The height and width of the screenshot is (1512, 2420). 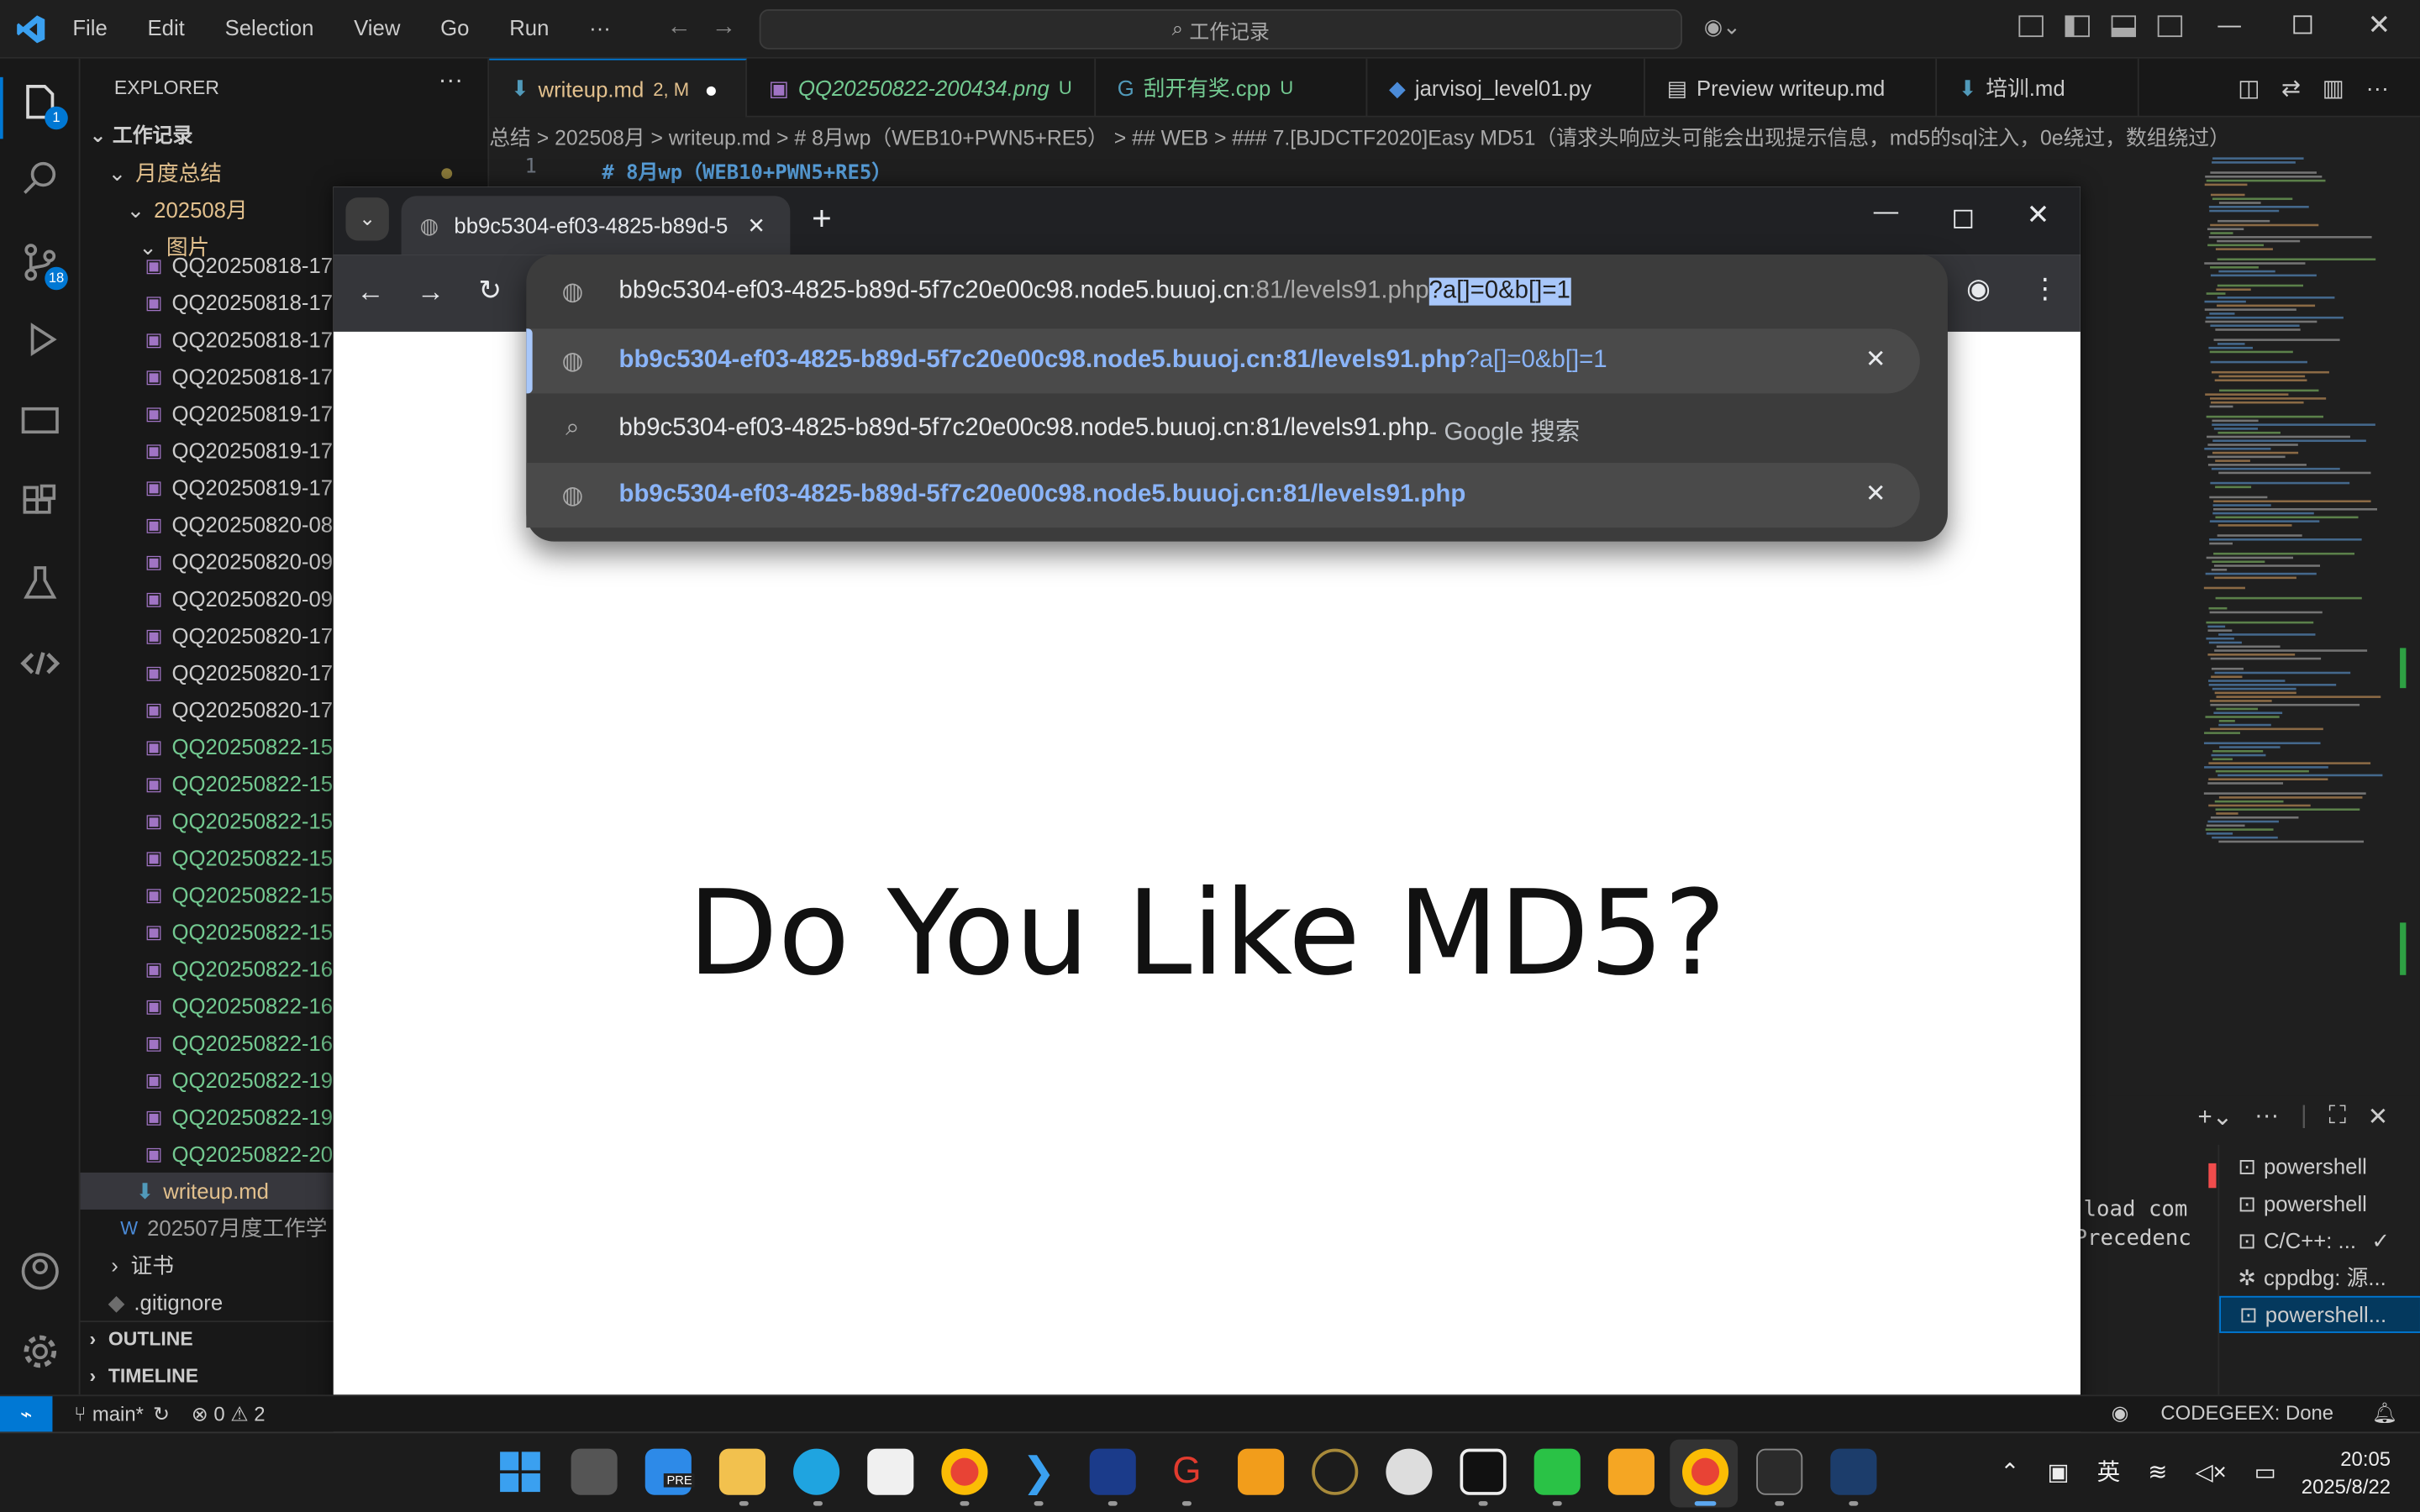 What do you see at coordinates (1409, 1471) in the screenshot?
I see `app-white-icon` at bounding box center [1409, 1471].